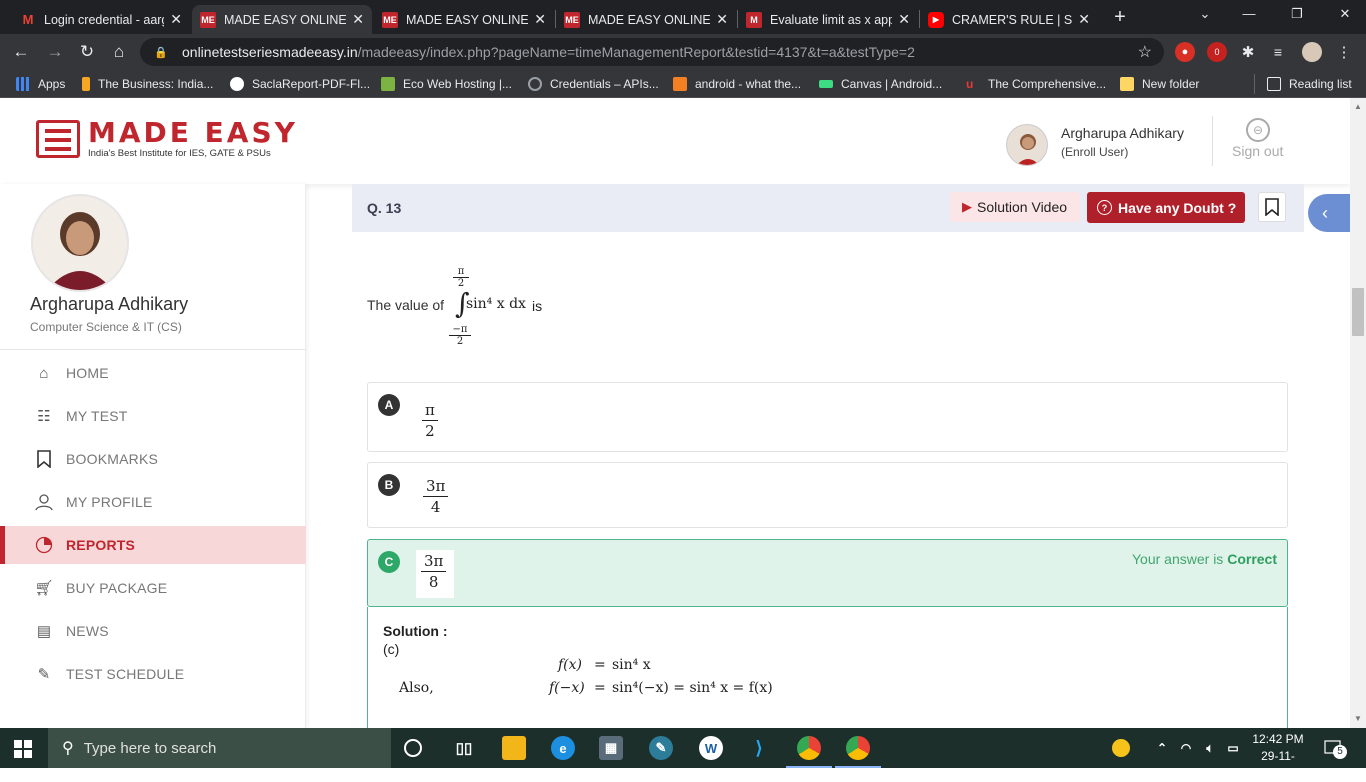 This screenshot has width=1366, height=782. What do you see at coordinates (219, 748) in the screenshot?
I see `taskbar-search: ⚲ Type here to search` at bounding box center [219, 748].